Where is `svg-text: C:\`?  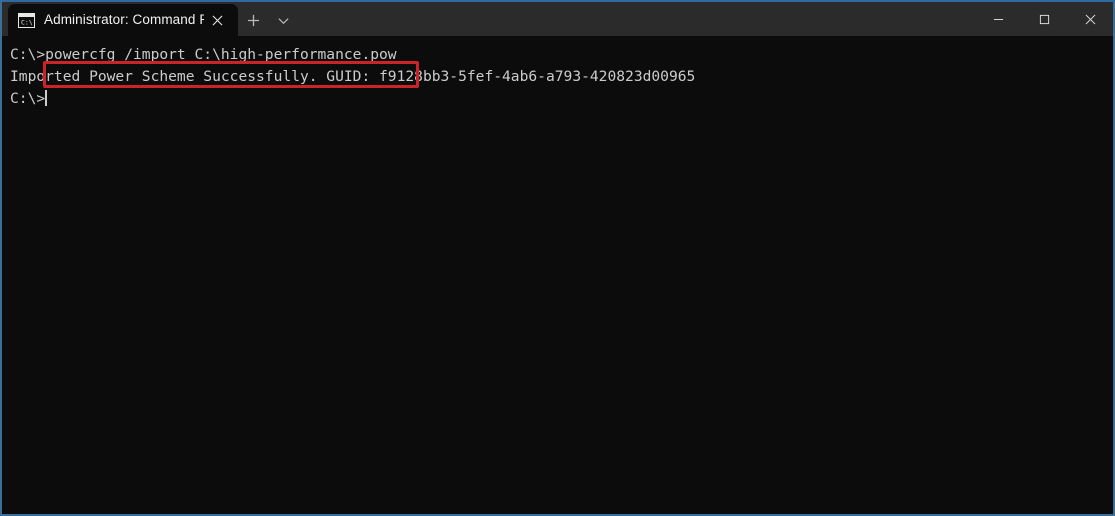 svg-text: C:\ is located at coordinates (27, 22).